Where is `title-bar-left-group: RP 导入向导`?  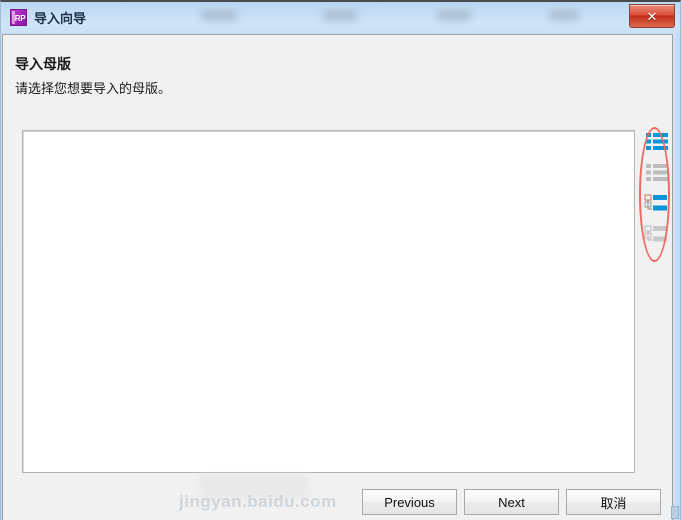 title-bar-left-group: RP 导入向导 is located at coordinates (48, 17).